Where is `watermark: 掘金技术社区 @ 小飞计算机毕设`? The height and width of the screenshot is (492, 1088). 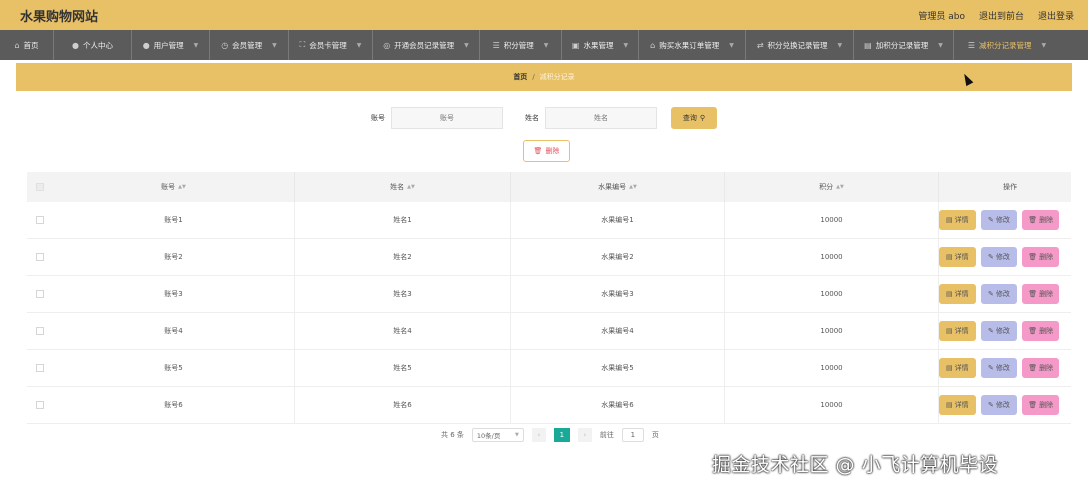 watermark: 掘金技术社区 @ 小飞计算机毕设 is located at coordinates (855, 465).